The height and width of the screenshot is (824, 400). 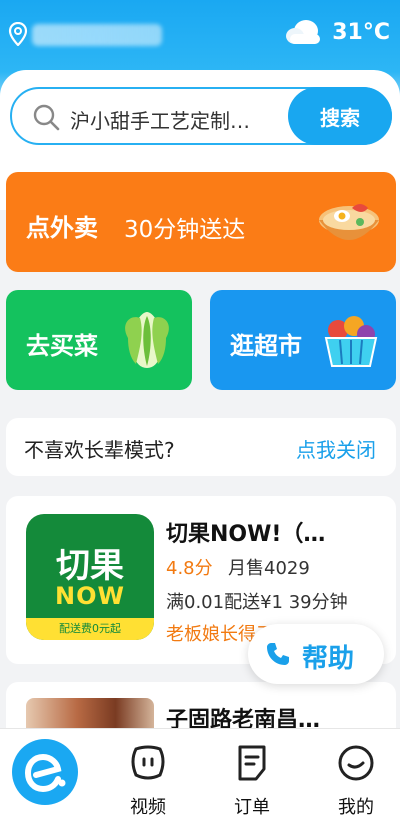 What do you see at coordinates (148, 781) in the screenshot?
I see `nav-item-video: 视频` at bounding box center [148, 781].